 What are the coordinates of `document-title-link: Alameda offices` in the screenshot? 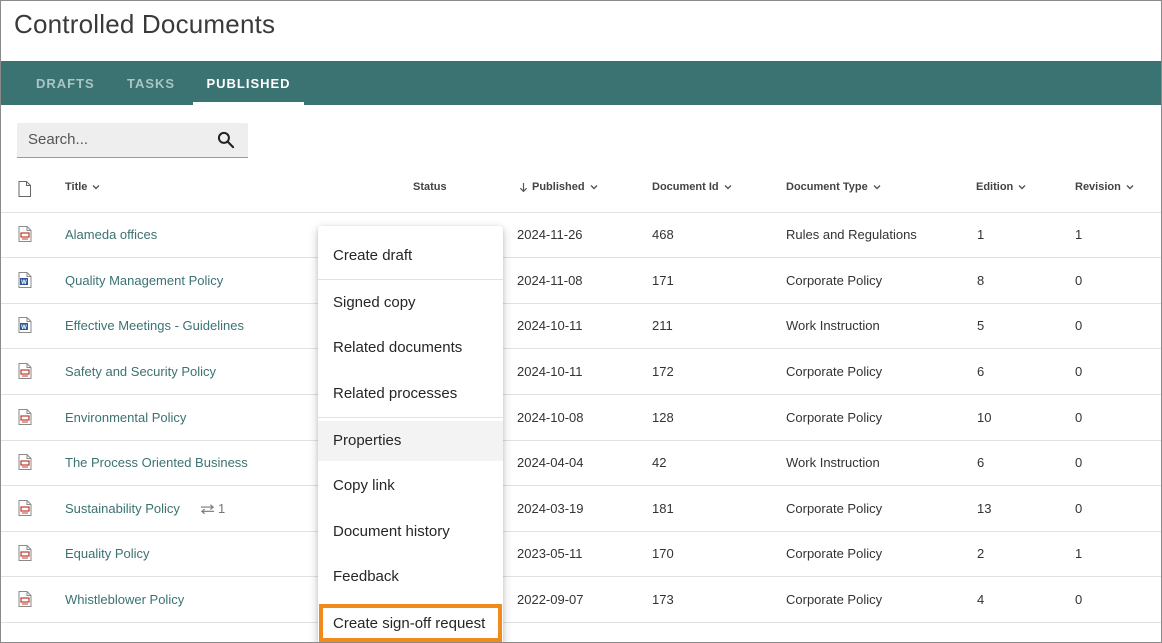 It's located at (111, 234).